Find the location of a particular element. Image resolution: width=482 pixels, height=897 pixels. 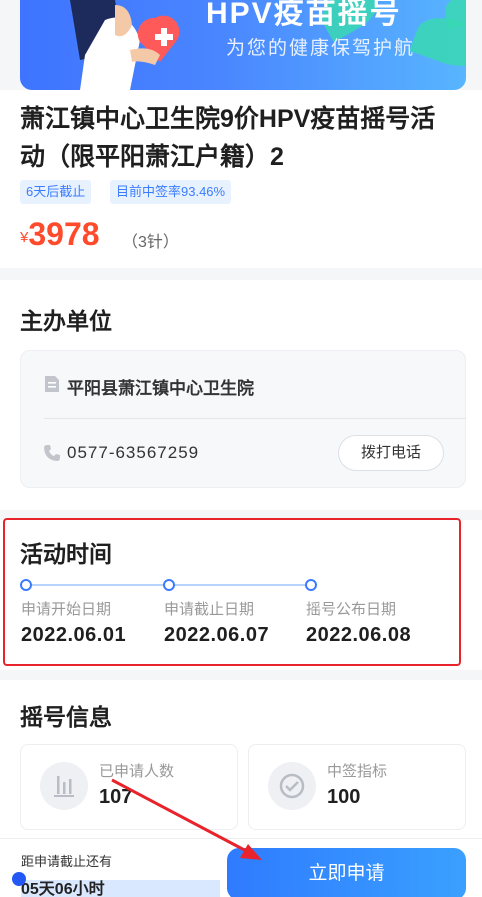

price-value: 3978 is located at coordinates (64, 234).